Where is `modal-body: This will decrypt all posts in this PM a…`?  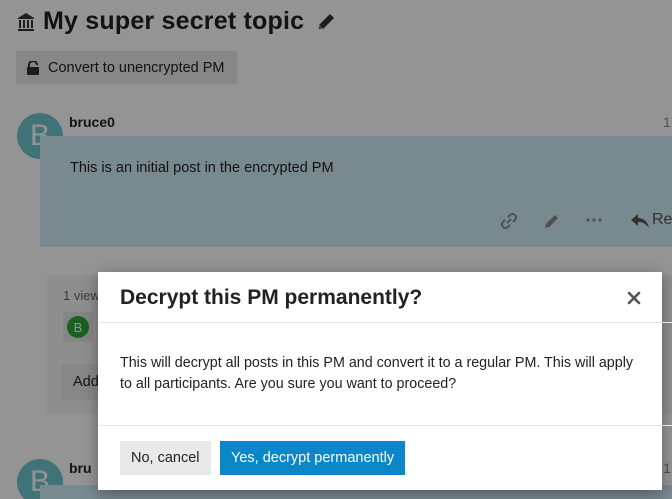
modal-body: This will decrypt all posts in this PM a… is located at coordinates (377, 373).